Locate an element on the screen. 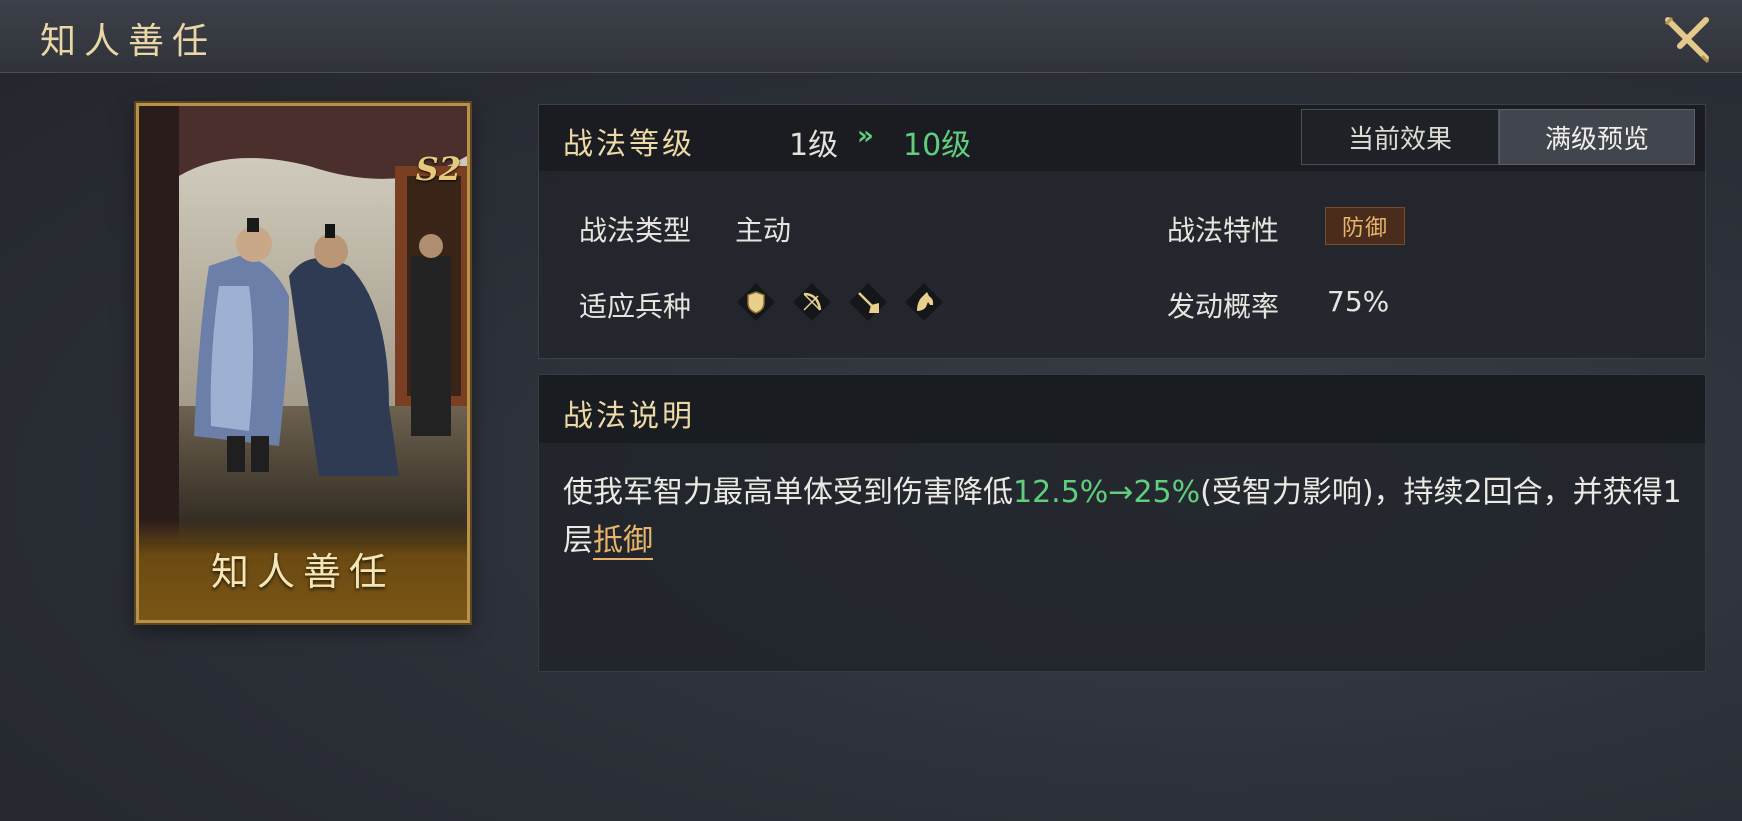  trigger-chance-label: 发动概率 is located at coordinates (1223, 306).